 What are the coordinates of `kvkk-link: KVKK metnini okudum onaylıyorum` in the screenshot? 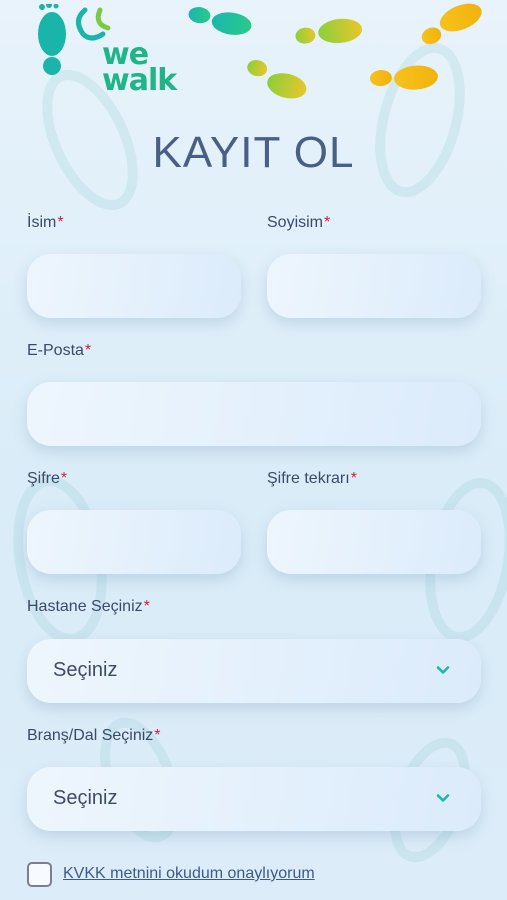 It's located at (189, 874).